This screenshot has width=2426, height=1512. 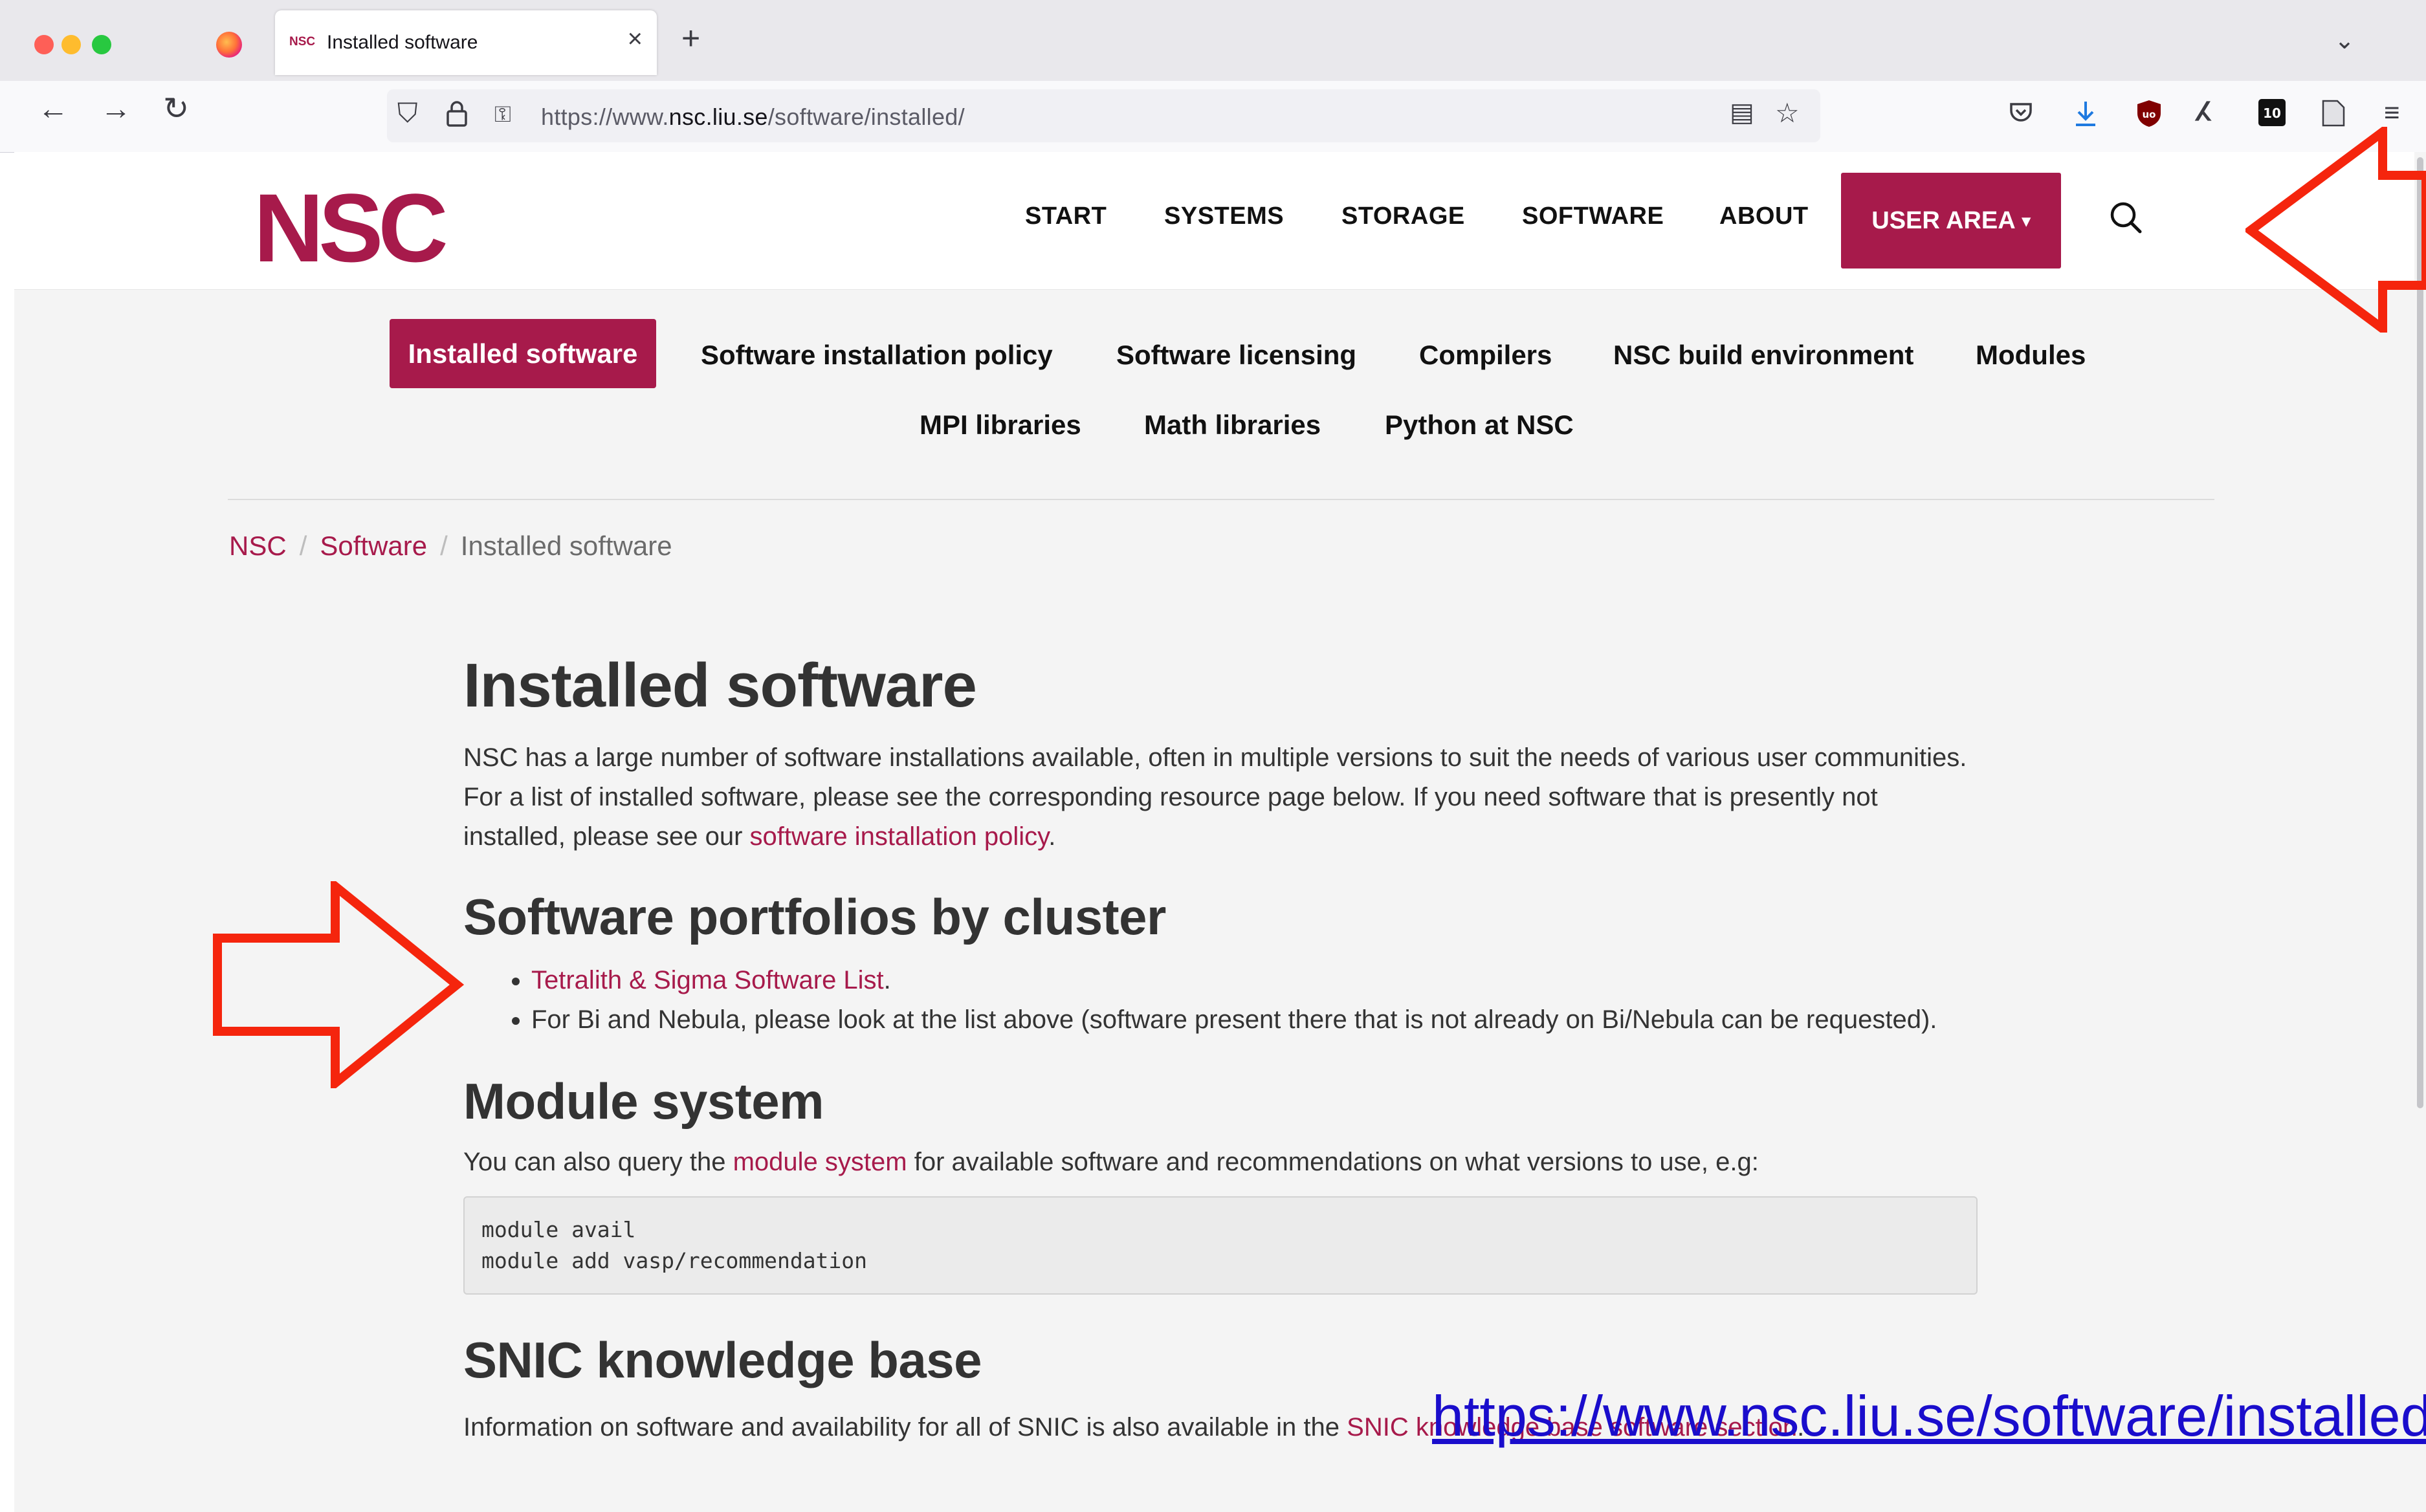 I want to click on ublock-origin-icon: uo, so click(x=2149, y=115).